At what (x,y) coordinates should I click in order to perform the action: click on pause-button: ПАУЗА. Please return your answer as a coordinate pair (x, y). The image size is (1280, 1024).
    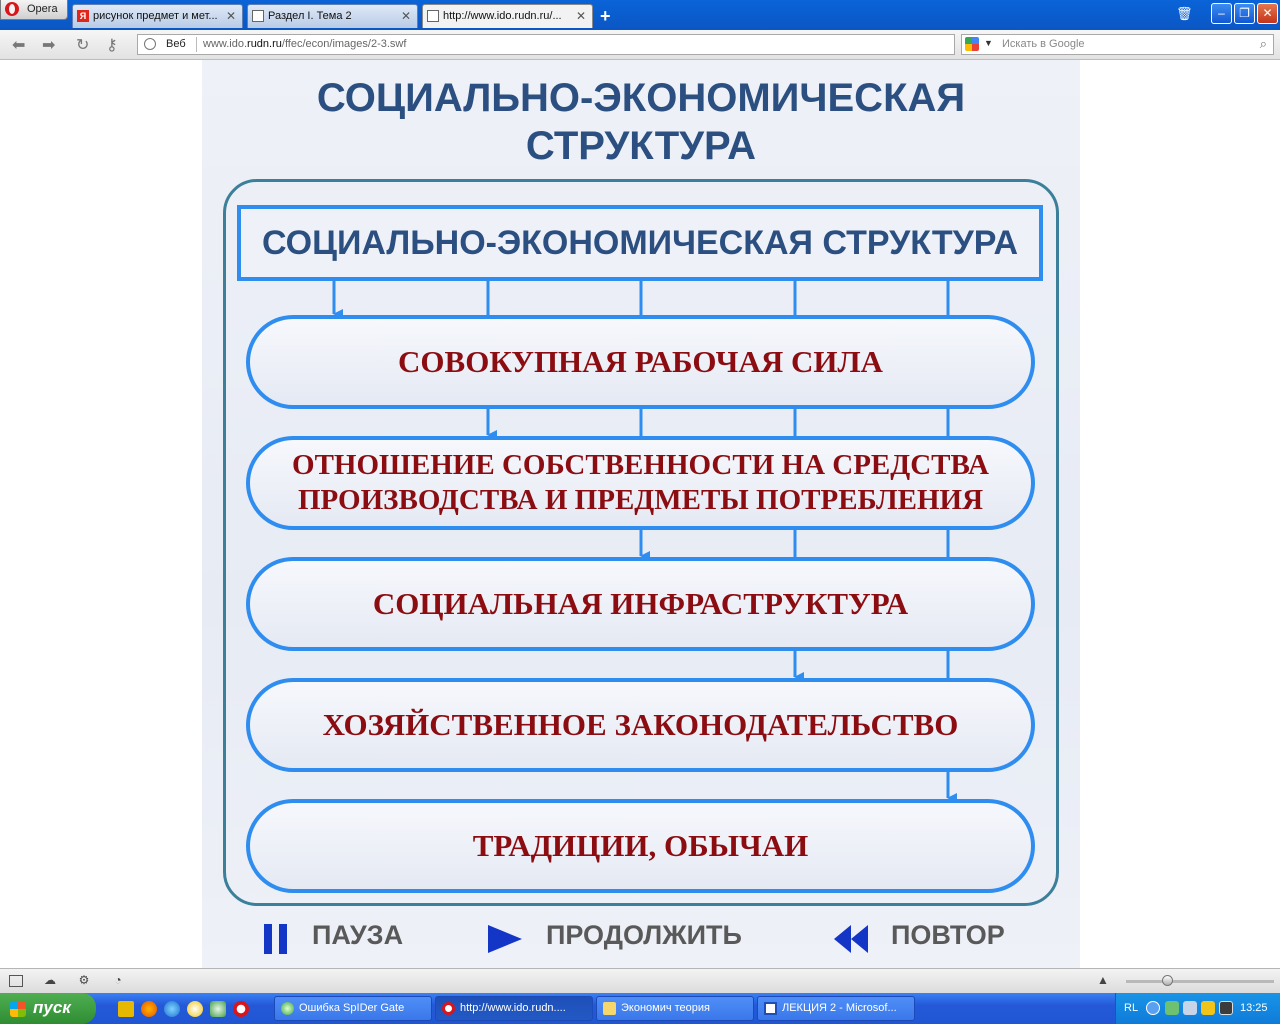
    Looking at the image, I should click on (357, 935).